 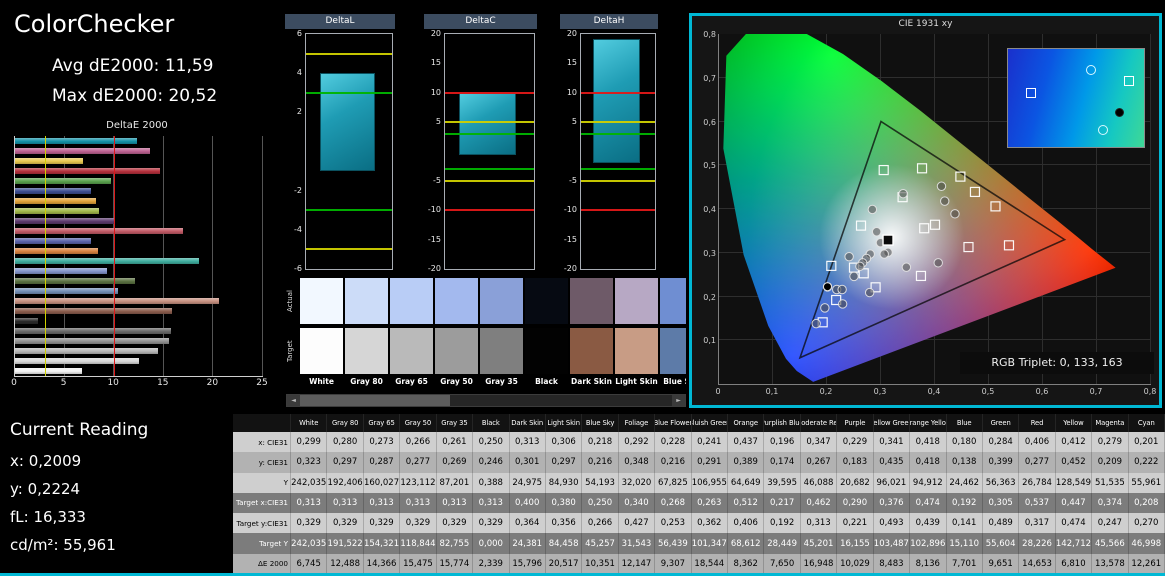 I want to click on deltae-2000-chart: DeltaE 2000 0 5 10 15 20 25, so click(x=138, y=264).